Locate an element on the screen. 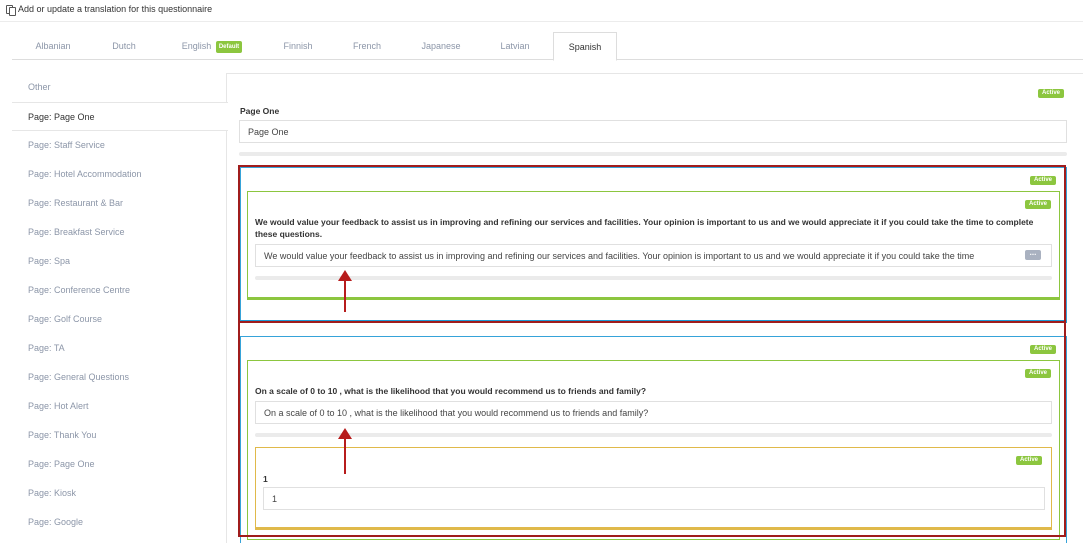 This screenshot has height=543, width=1083. annotation-arrow-up is located at coordinates (345, 291).